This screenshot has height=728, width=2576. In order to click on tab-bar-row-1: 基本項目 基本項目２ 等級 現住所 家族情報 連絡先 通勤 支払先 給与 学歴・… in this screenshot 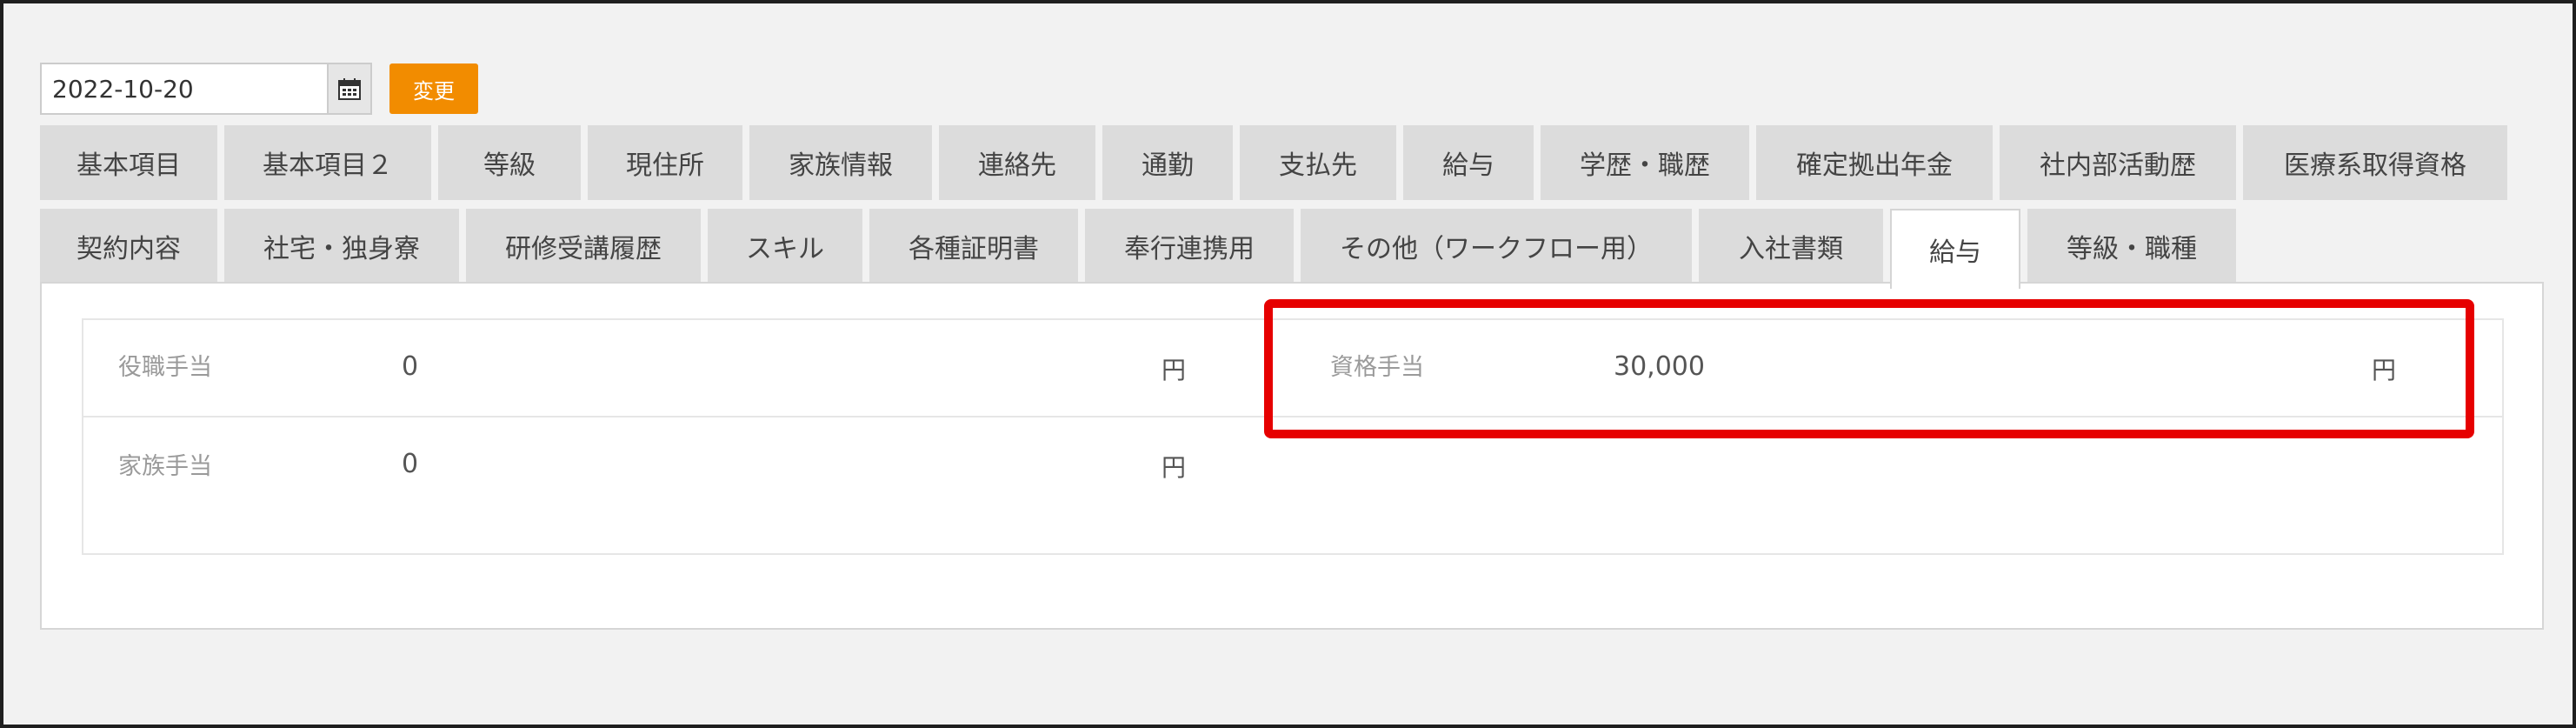, I will do `click(1273, 162)`.